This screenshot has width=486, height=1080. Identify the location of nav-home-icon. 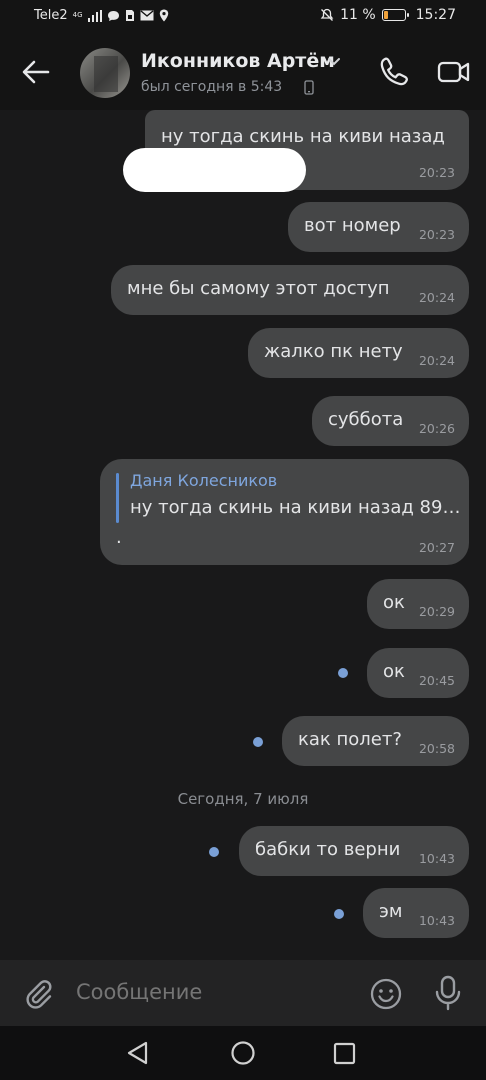
(243, 1053).